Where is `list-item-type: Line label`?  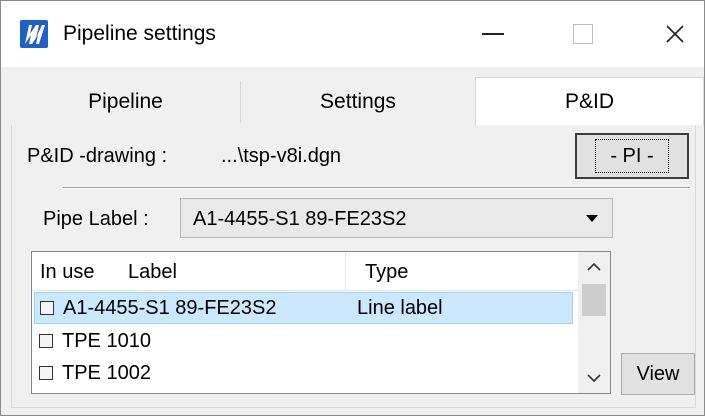 list-item-type: Line label is located at coordinates (400, 308).